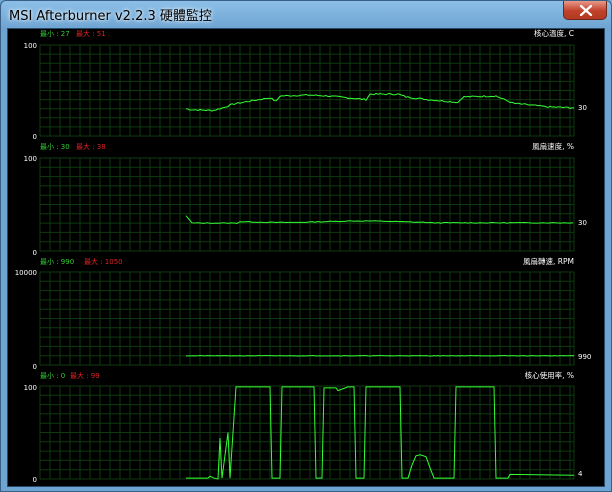  What do you see at coordinates (55, 33) in the screenshot?
I see `min-value-label: 最小 : 27` at bounding box center [55, 33].